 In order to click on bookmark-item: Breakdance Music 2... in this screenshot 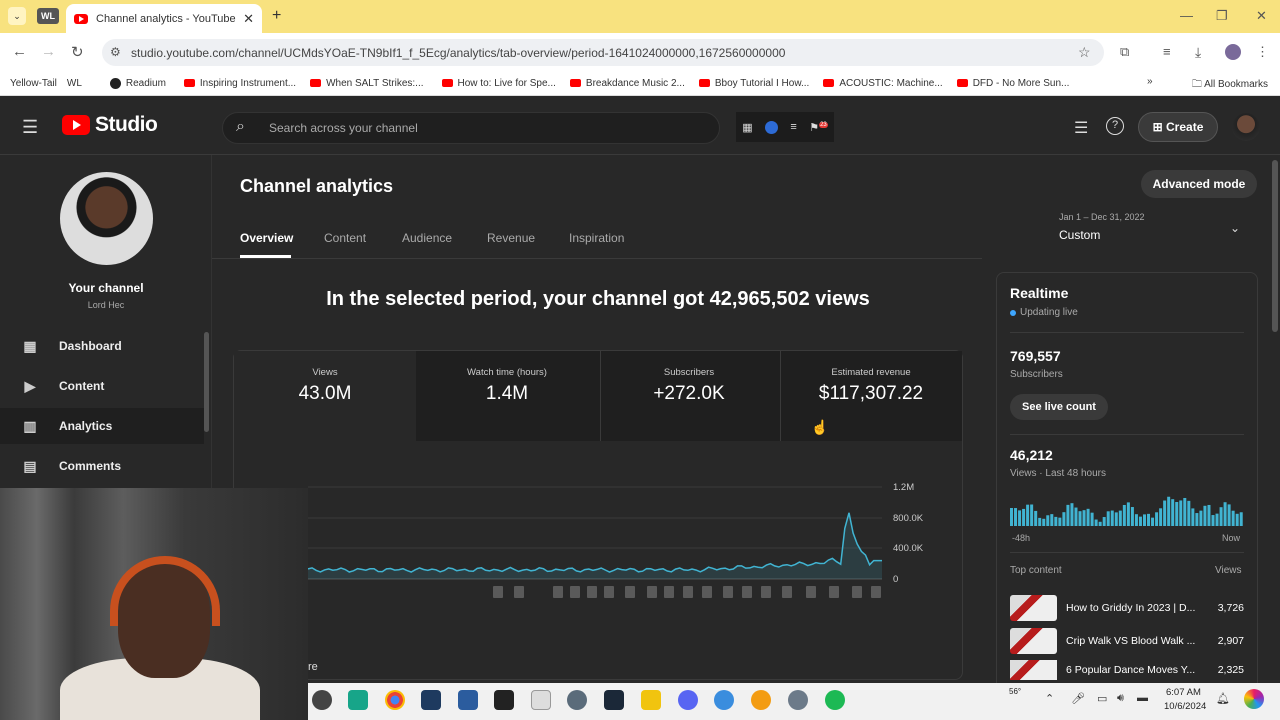, I will do `click(627, 83)`.